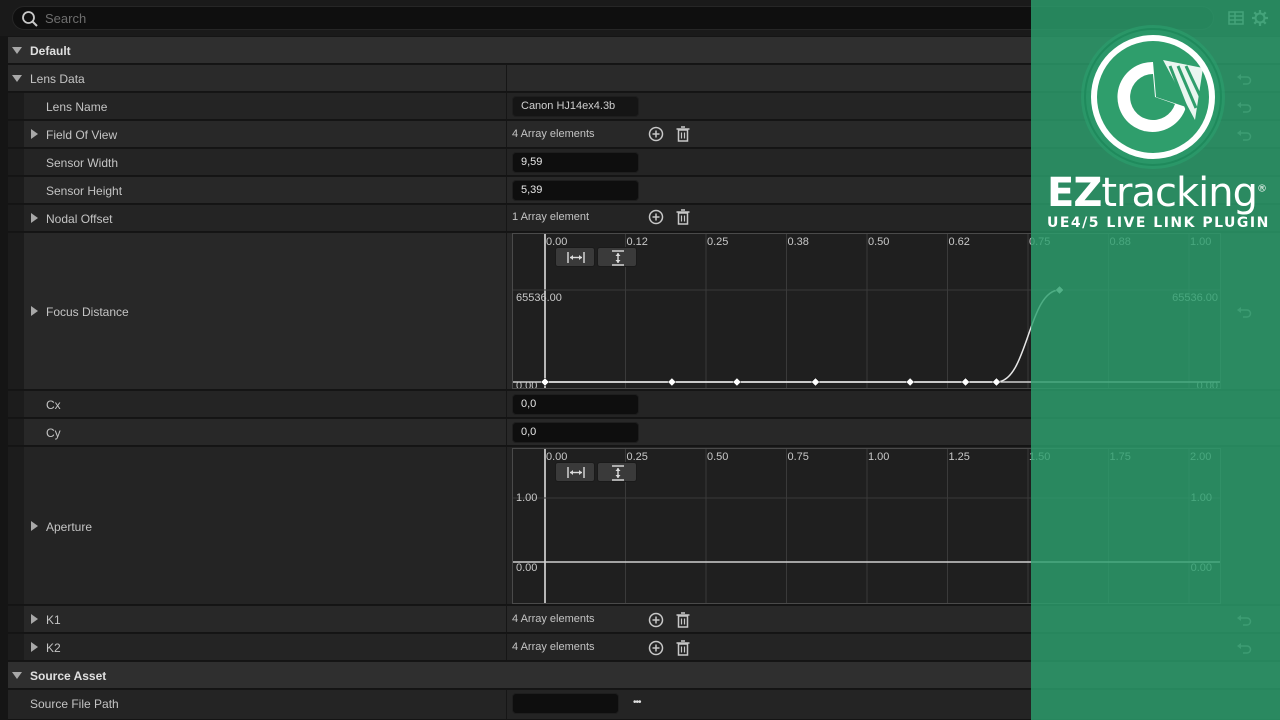  I want to click on registered-mark: ®, so click(1261, 189).